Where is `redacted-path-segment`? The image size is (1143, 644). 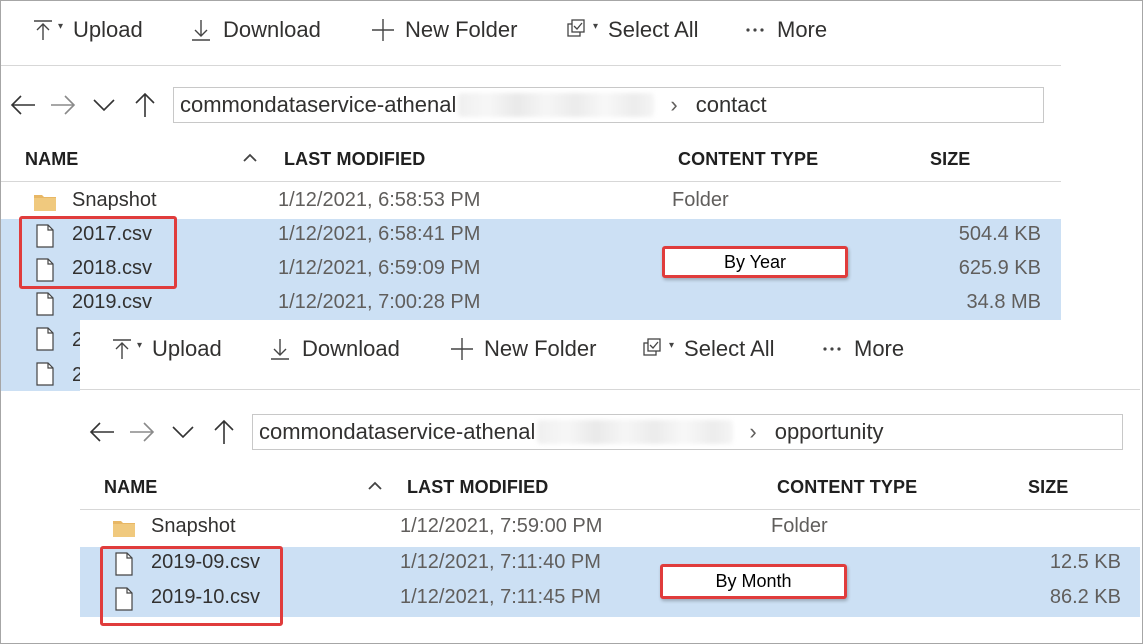
redacted-path-segment is located at coordinates (635, 432).